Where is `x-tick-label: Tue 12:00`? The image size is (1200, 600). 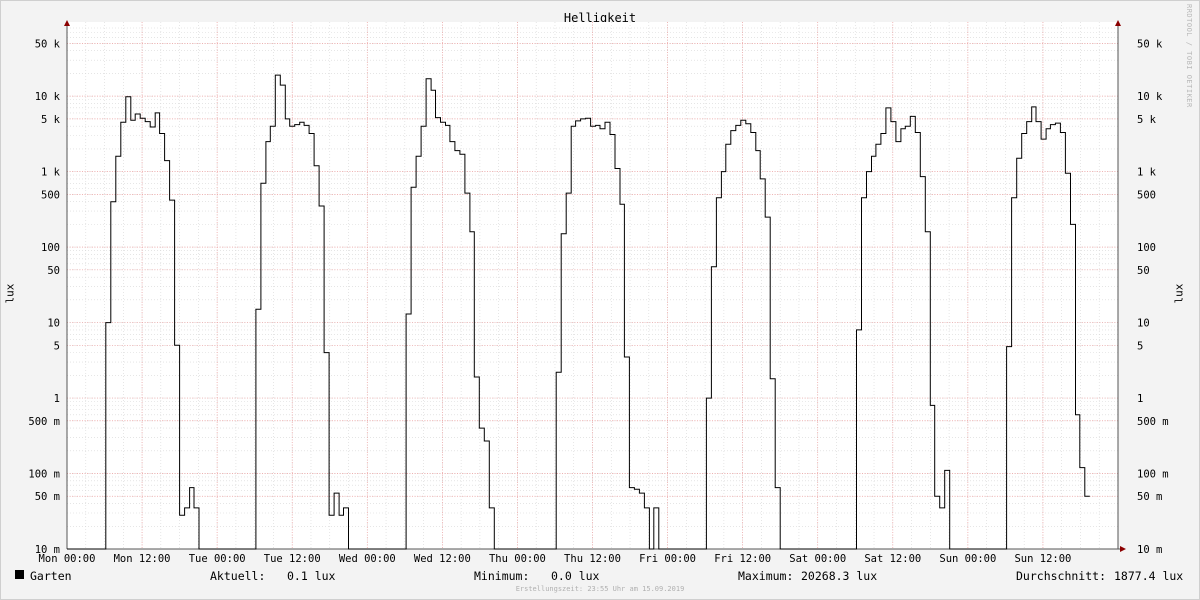
x-tick-label: Tue 12:00 is located at coordinates (292, 559).